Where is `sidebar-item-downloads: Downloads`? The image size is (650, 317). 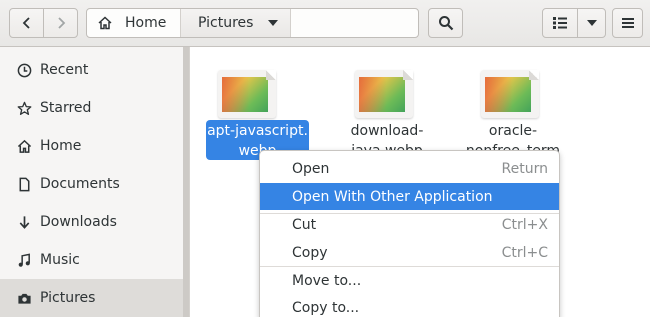
sidebar-item-downloads: Downloads is located at coordinates (92, 222).